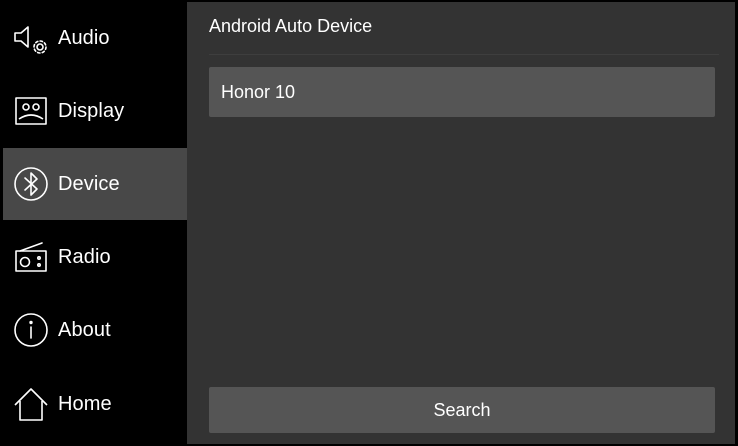  Describe the element at coordinates (89, 183) in the screenshot. I see `sidebar-item-label: Device` at that location.